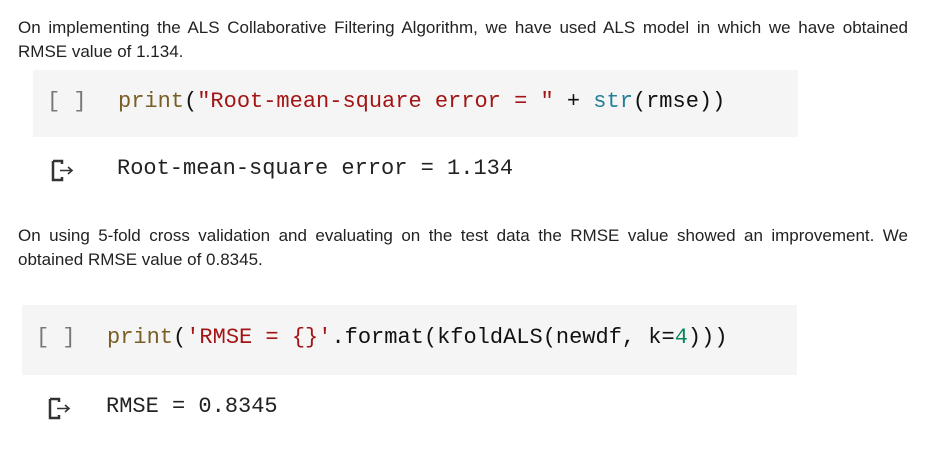  What do you see at coordinates (613, 101) in the screenshot?
I see `code-token: str` at bounding box center [613, 101].